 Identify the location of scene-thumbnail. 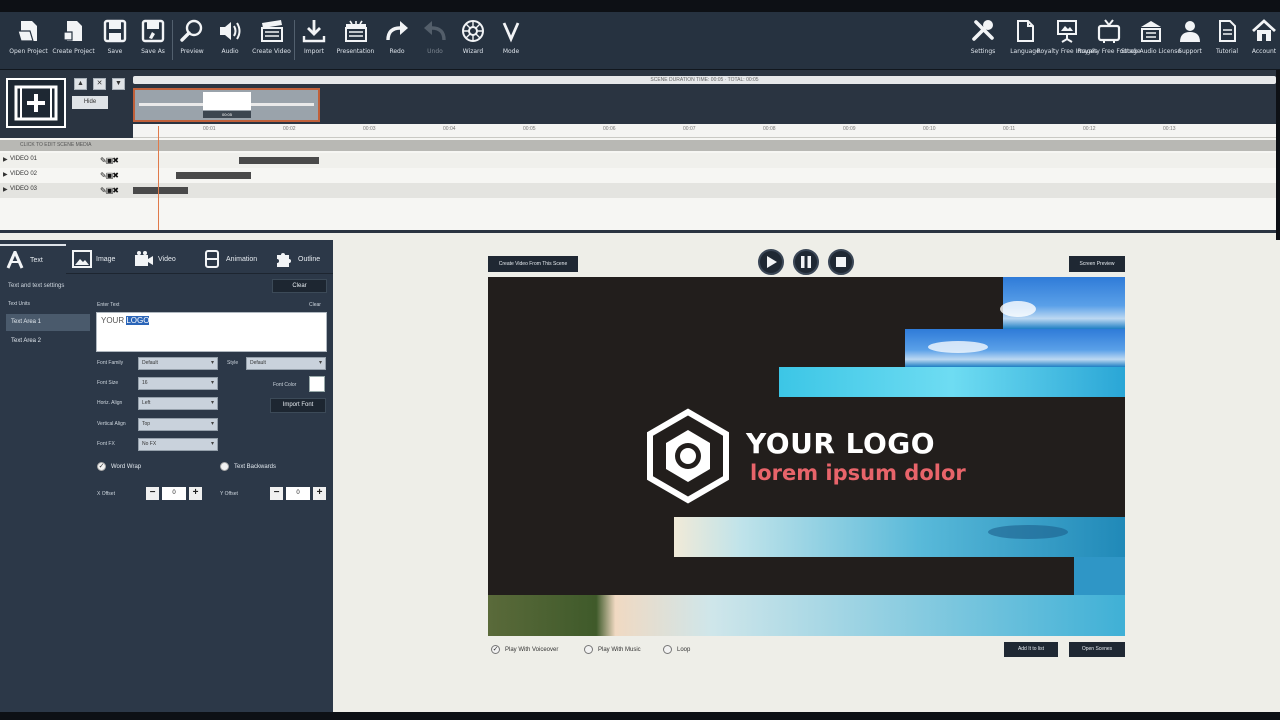
(227, 101).